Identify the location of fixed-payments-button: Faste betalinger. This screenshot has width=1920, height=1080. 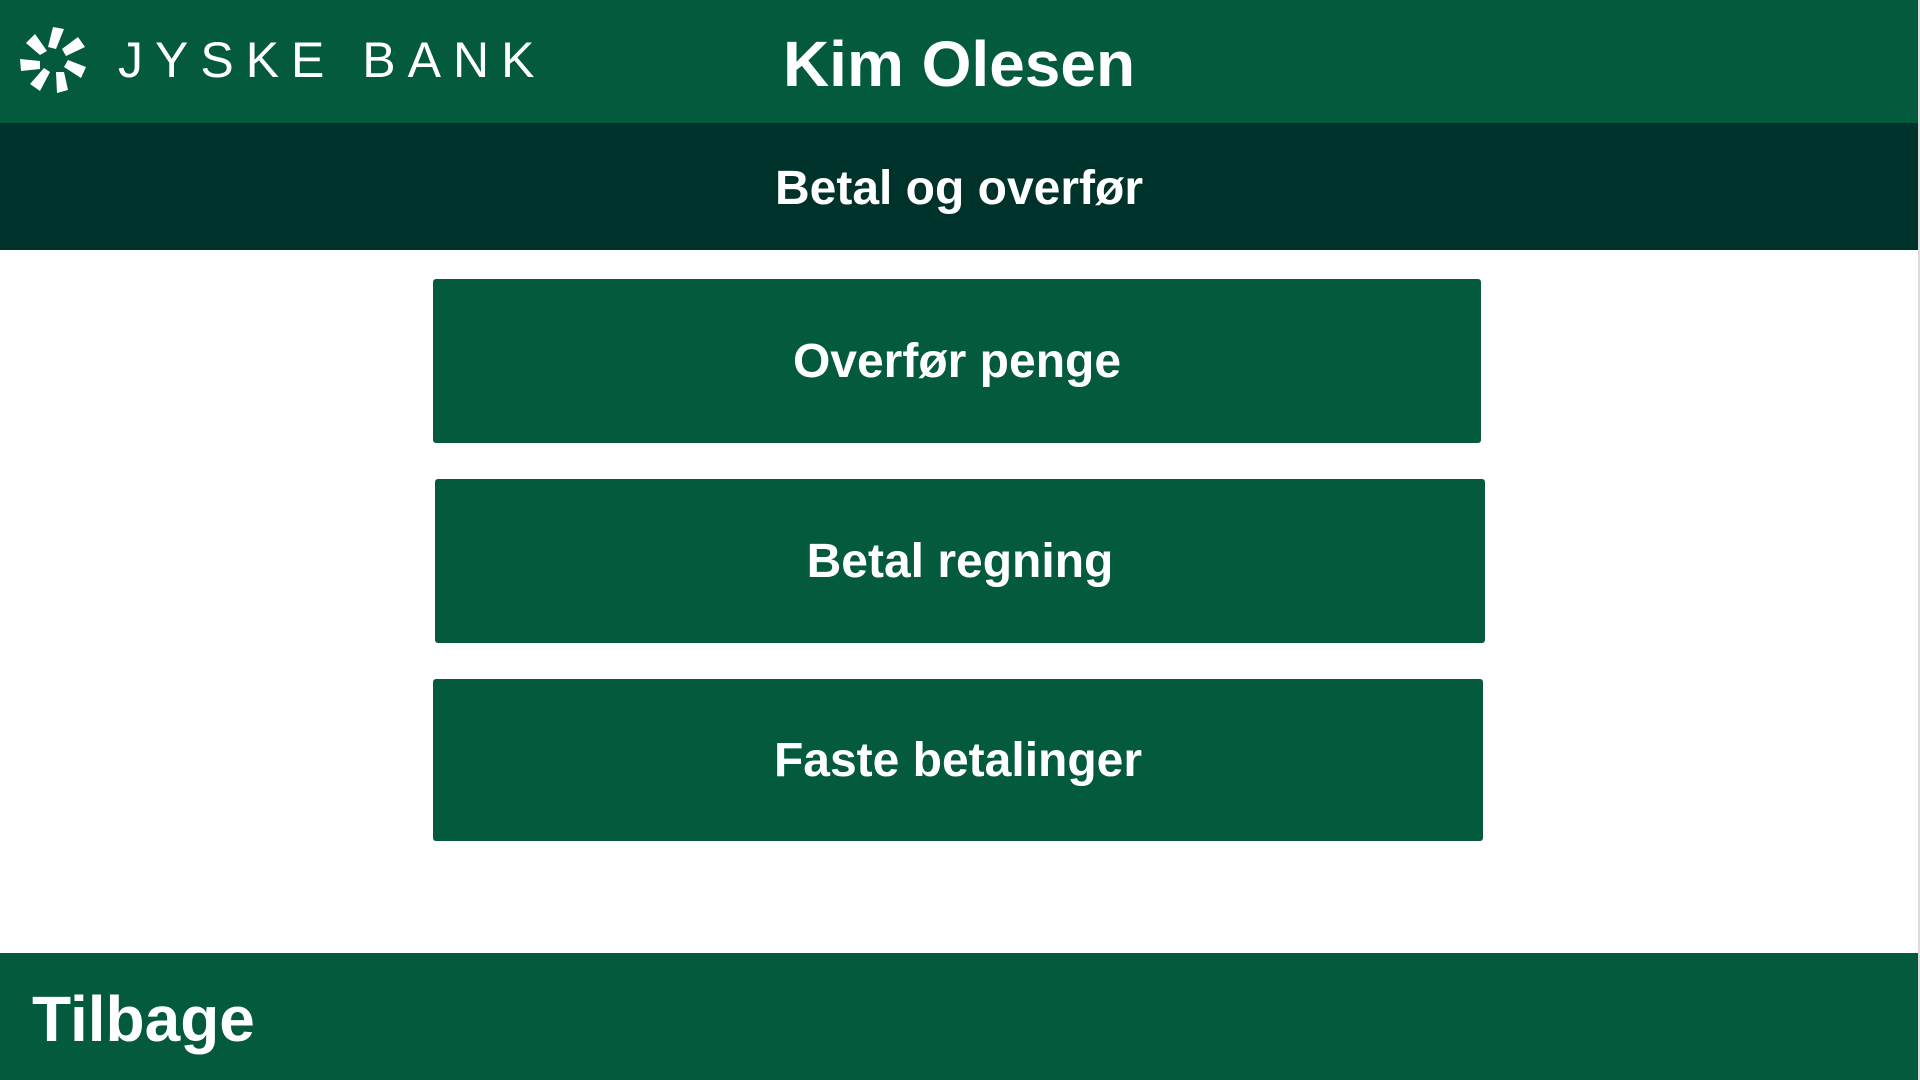
(958, 760).